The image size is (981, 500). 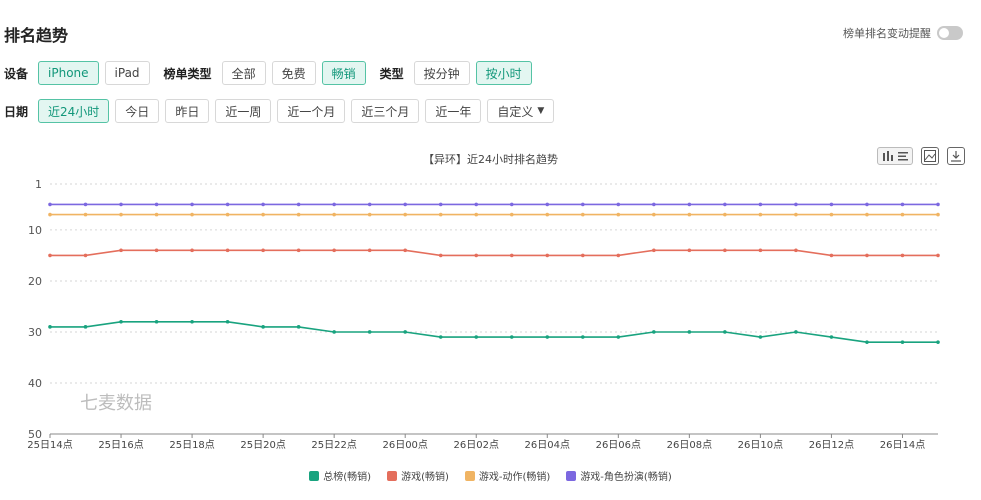 I want to click on legend-item: 游戏-角色扮演(畅销), so click(x=619, y=475).